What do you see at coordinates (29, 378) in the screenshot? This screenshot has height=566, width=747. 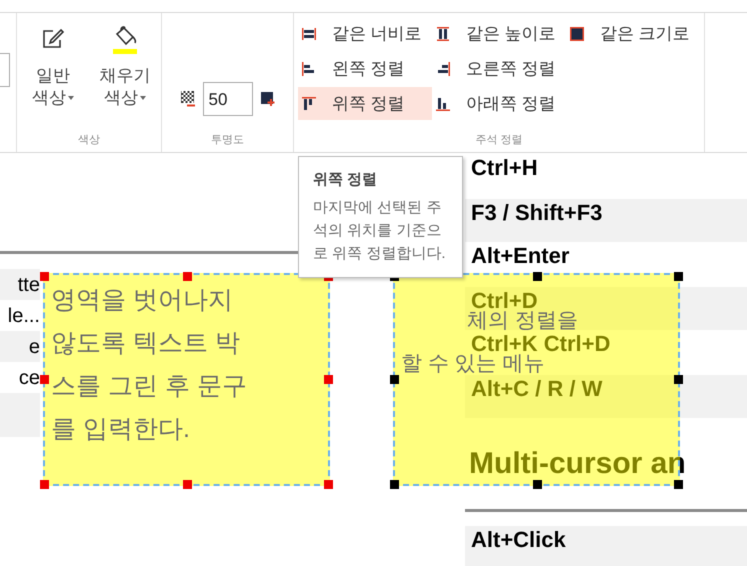 I see `table-cell-text: ce` at bounding box center [29, 378].